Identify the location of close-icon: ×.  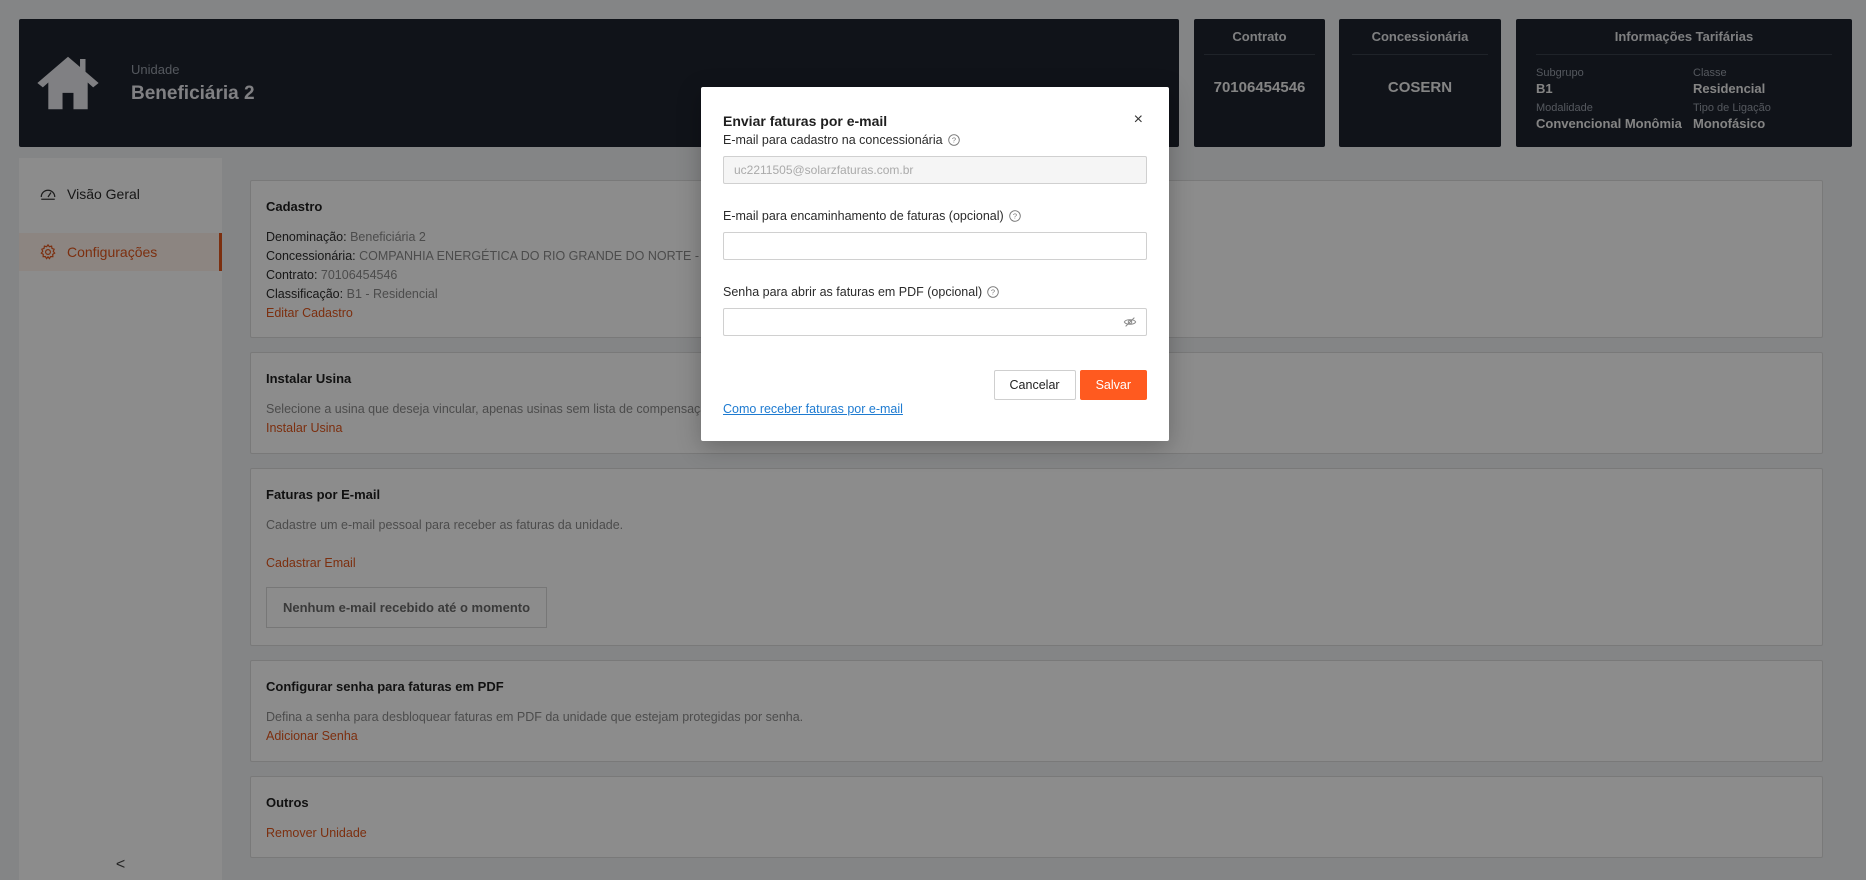
(1138, 120).